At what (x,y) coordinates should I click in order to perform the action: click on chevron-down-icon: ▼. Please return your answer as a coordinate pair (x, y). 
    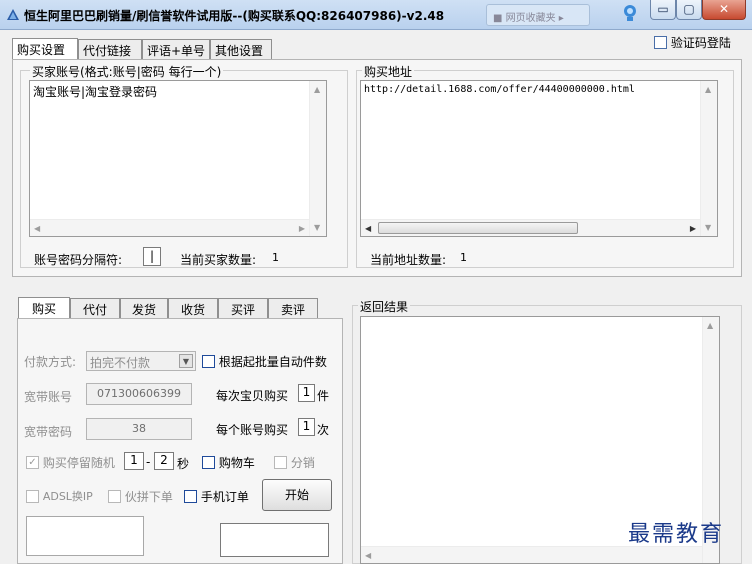
    Looking at the image, I should click on (186, 361).